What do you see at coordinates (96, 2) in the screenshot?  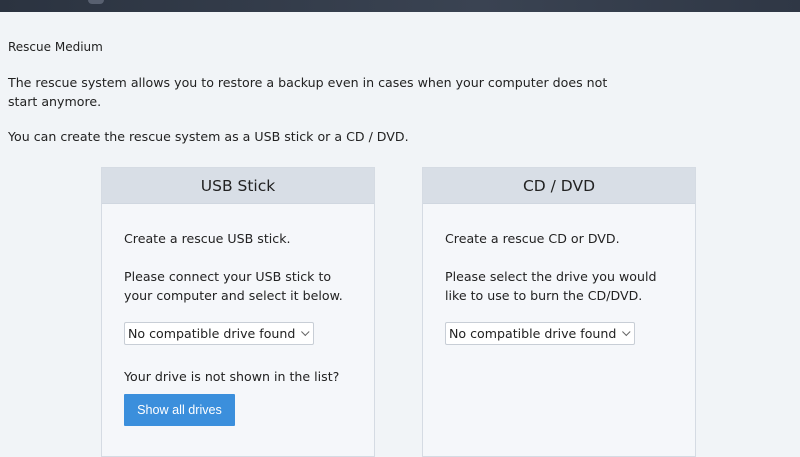 I see `top-bar-indicator` at bounding box center [96, 2].